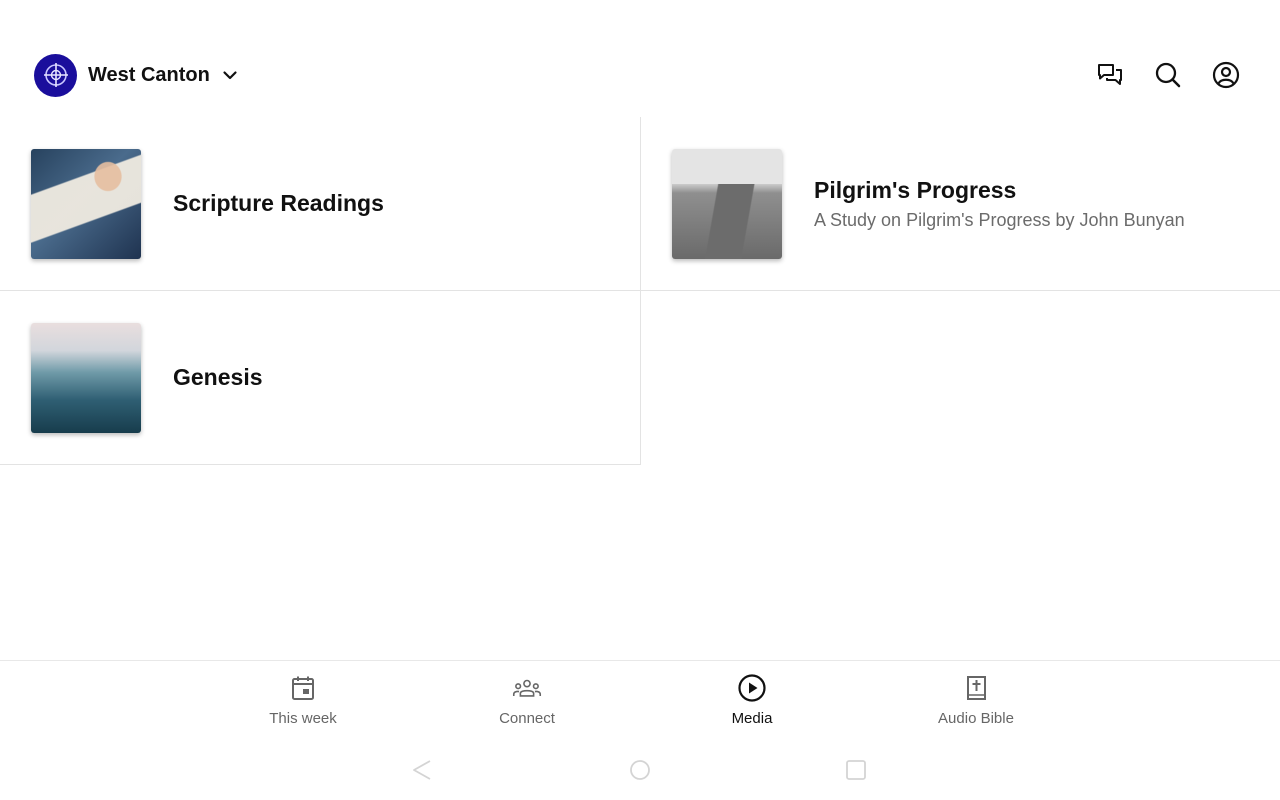  Describe the element at coordinates (752, 688) in the screenshot. I see `play-circle-icon` at that location.